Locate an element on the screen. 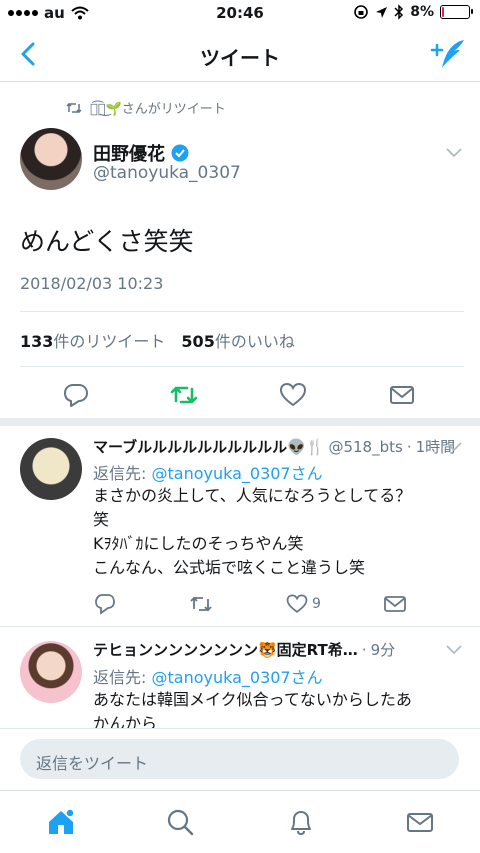 Image resolution: width=480 pixels, height=853 pixels. retweeted-by-line: ス͡ズ͜🌱さんがリツイート is located at coordinates (146, 107).